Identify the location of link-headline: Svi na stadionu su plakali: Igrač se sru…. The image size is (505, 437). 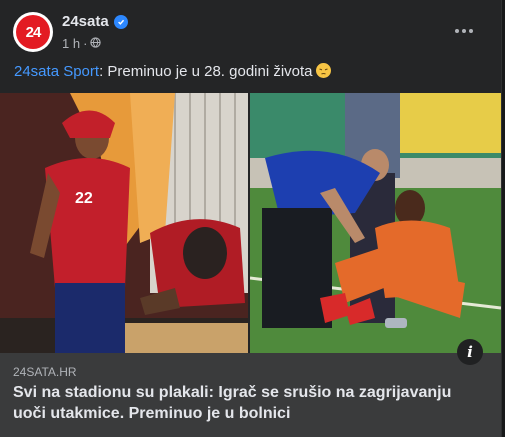
(248, 403).